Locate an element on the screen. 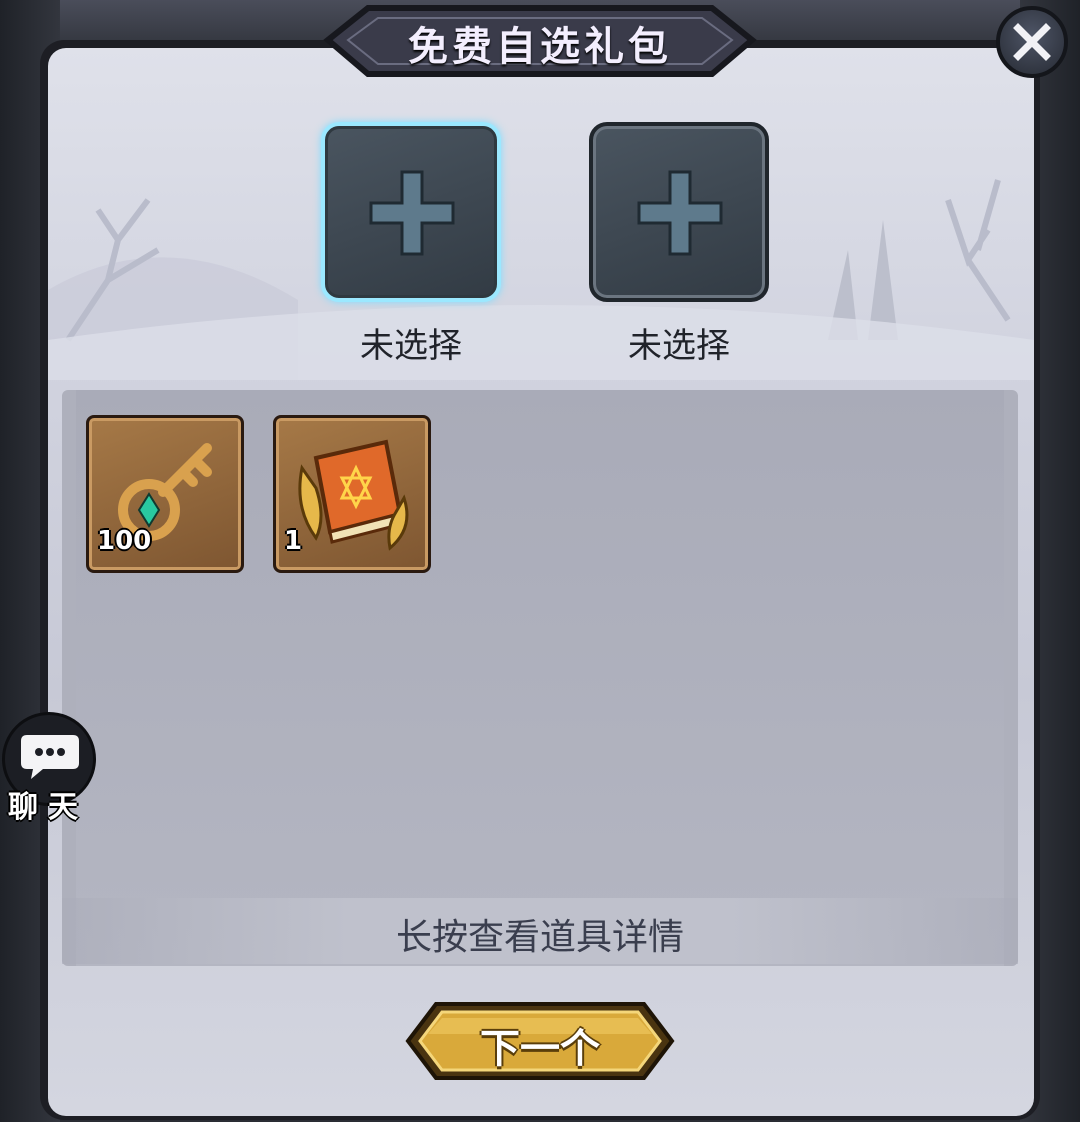  item-spellbook: 1 is located at coordinates (352, 494).